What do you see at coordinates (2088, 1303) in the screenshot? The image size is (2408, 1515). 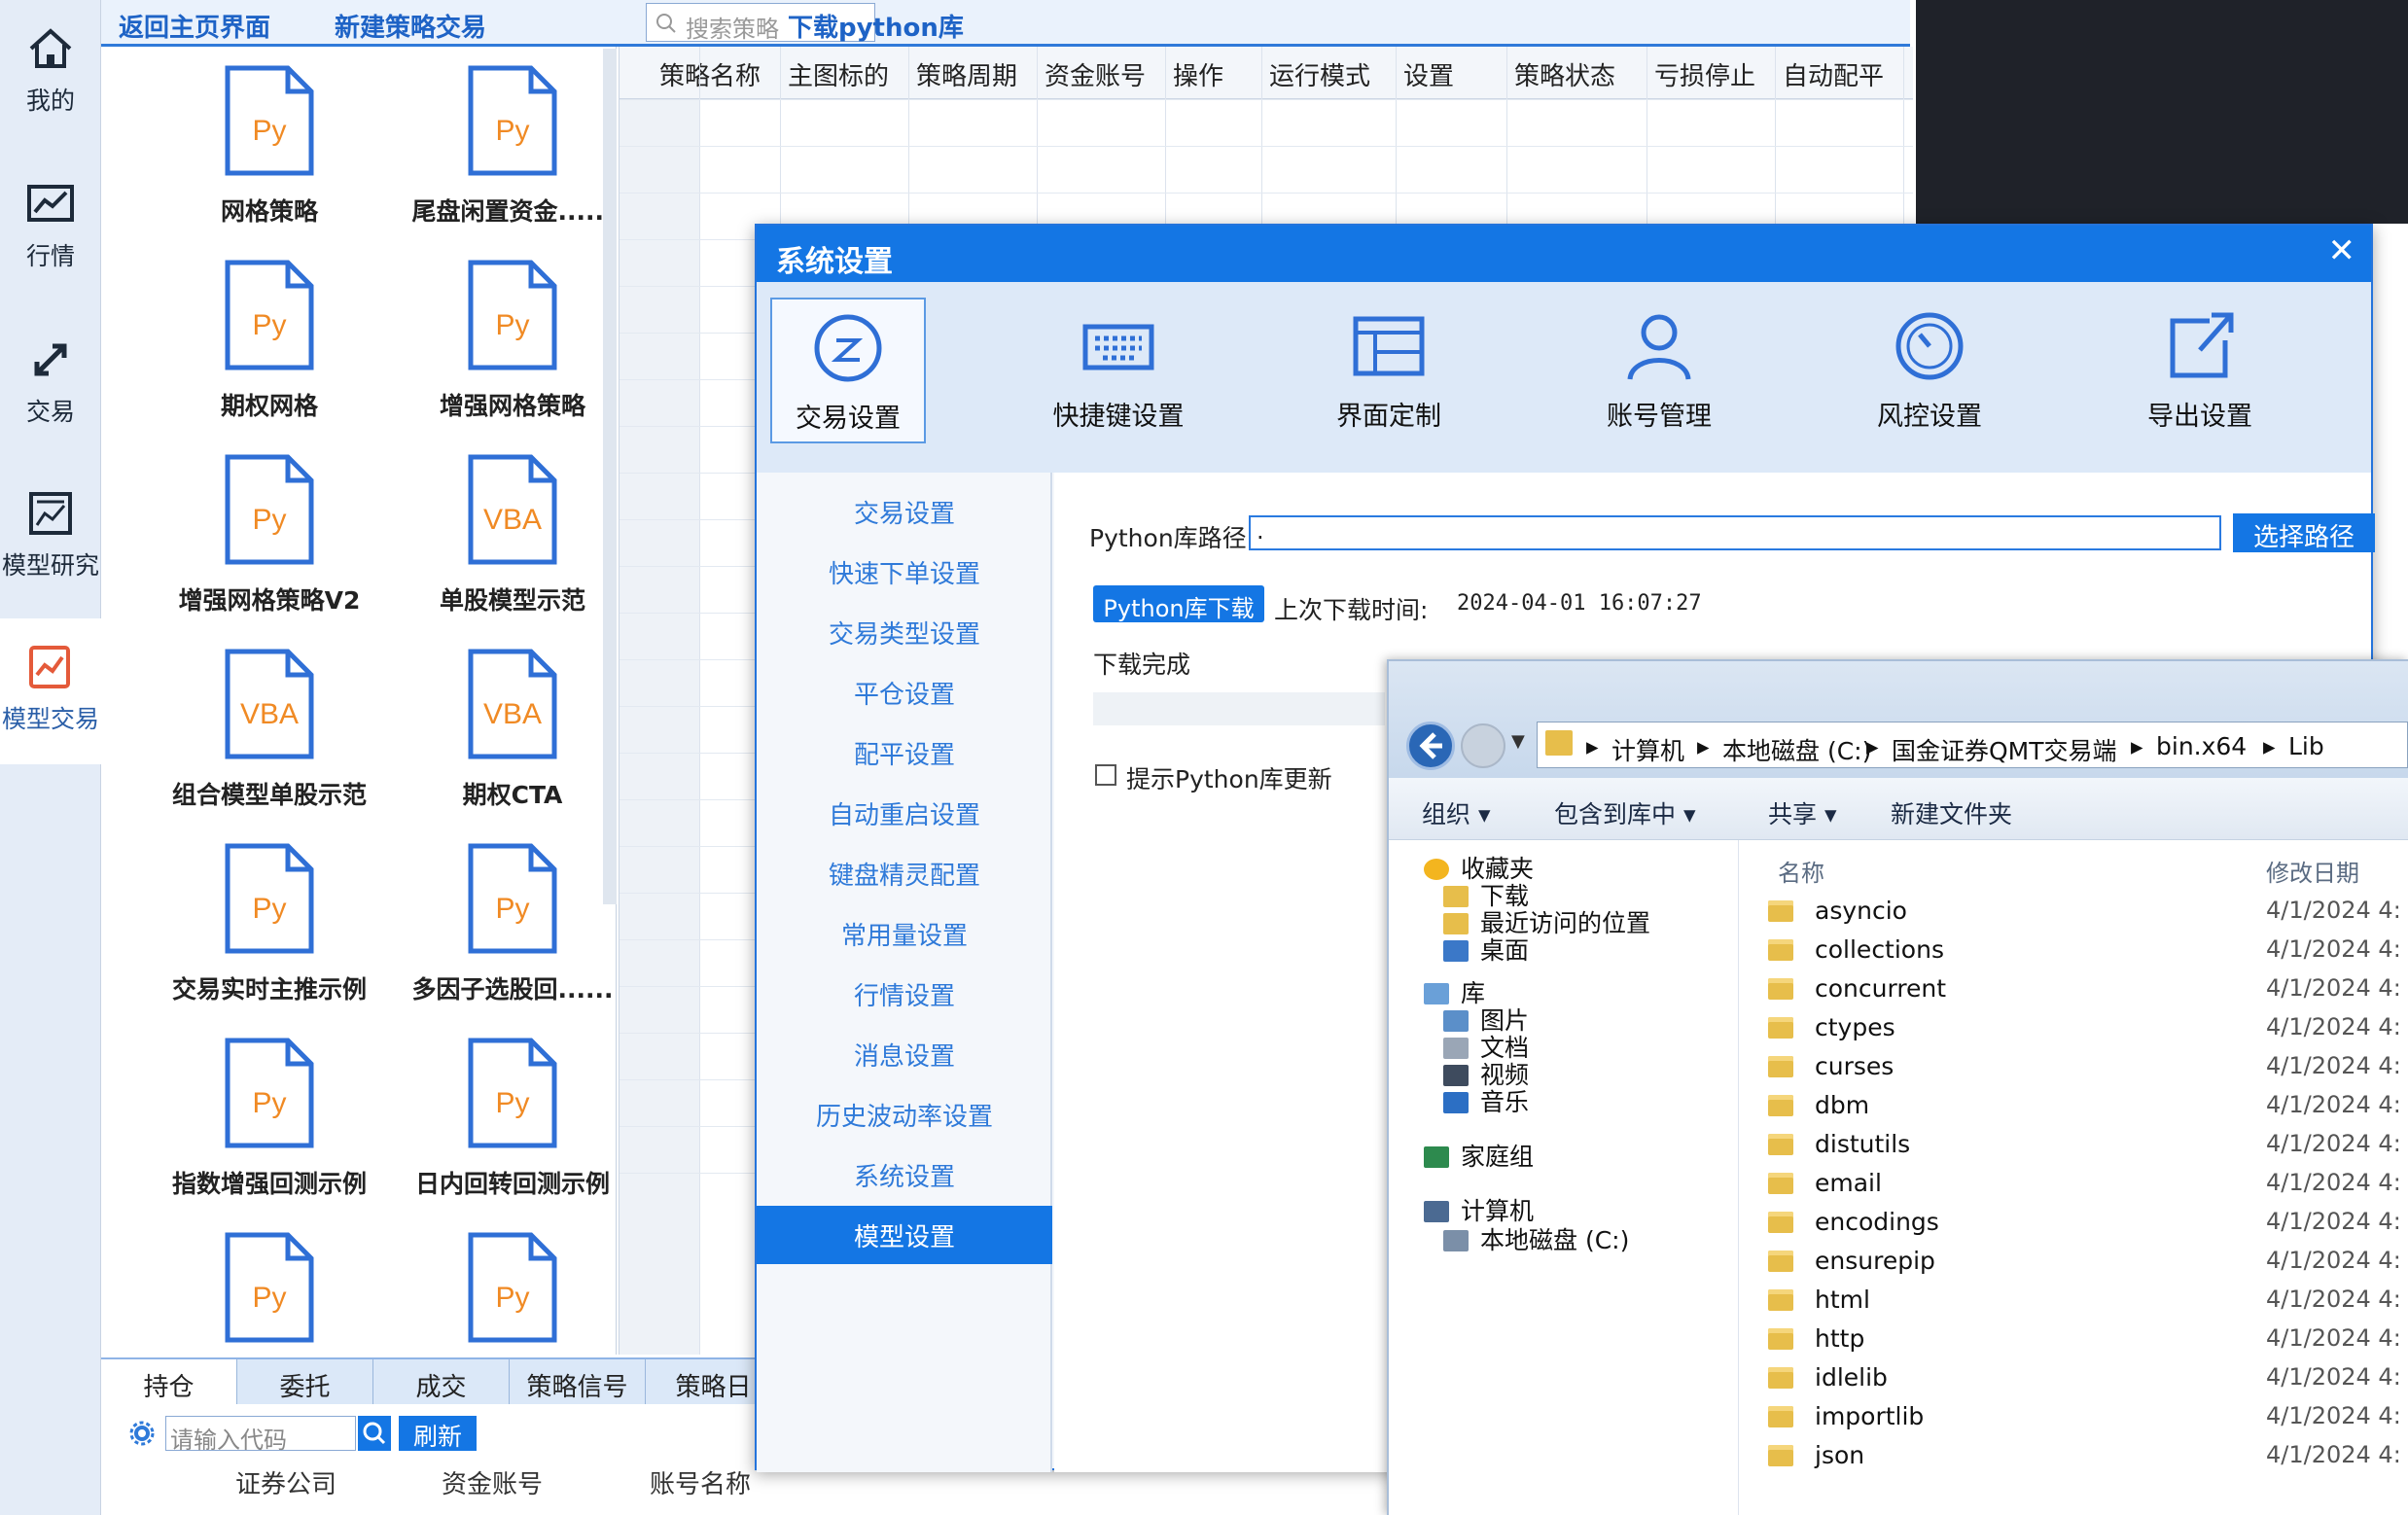 I see `file-row: html 4/1/2024 4:` at bounding box center [2088, 1303].